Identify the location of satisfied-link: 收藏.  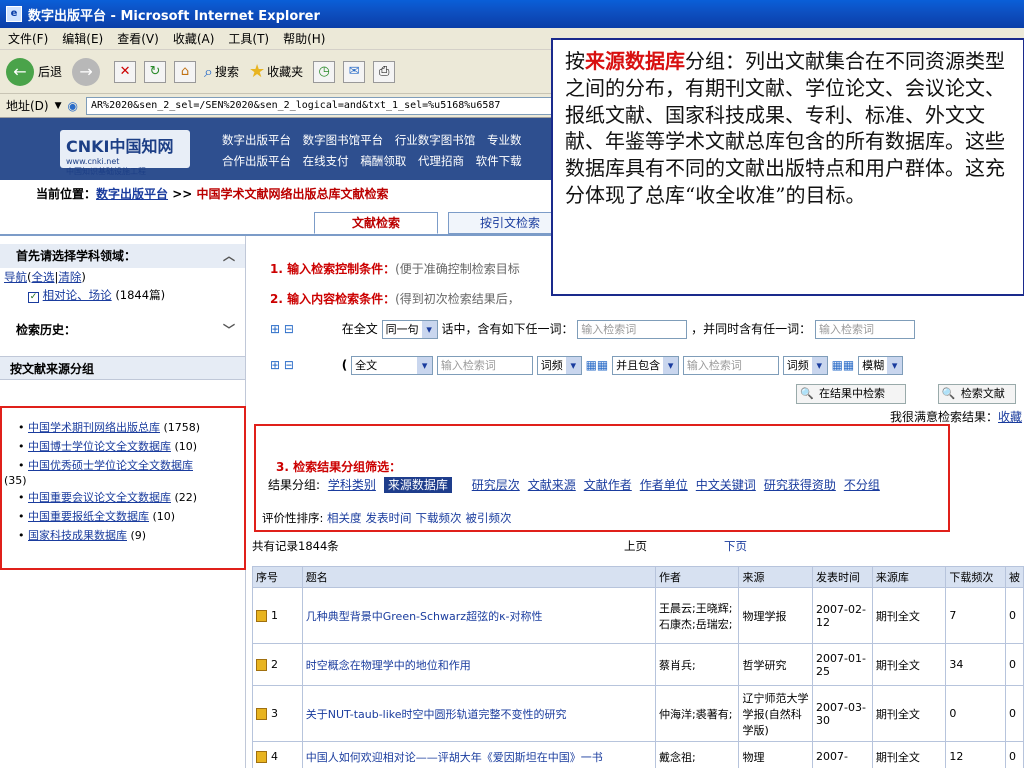
(1010, 417).